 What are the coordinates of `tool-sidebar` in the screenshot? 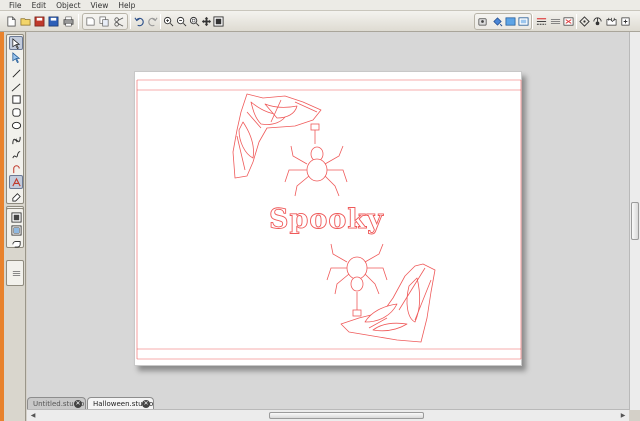 It's located at (15, 226).